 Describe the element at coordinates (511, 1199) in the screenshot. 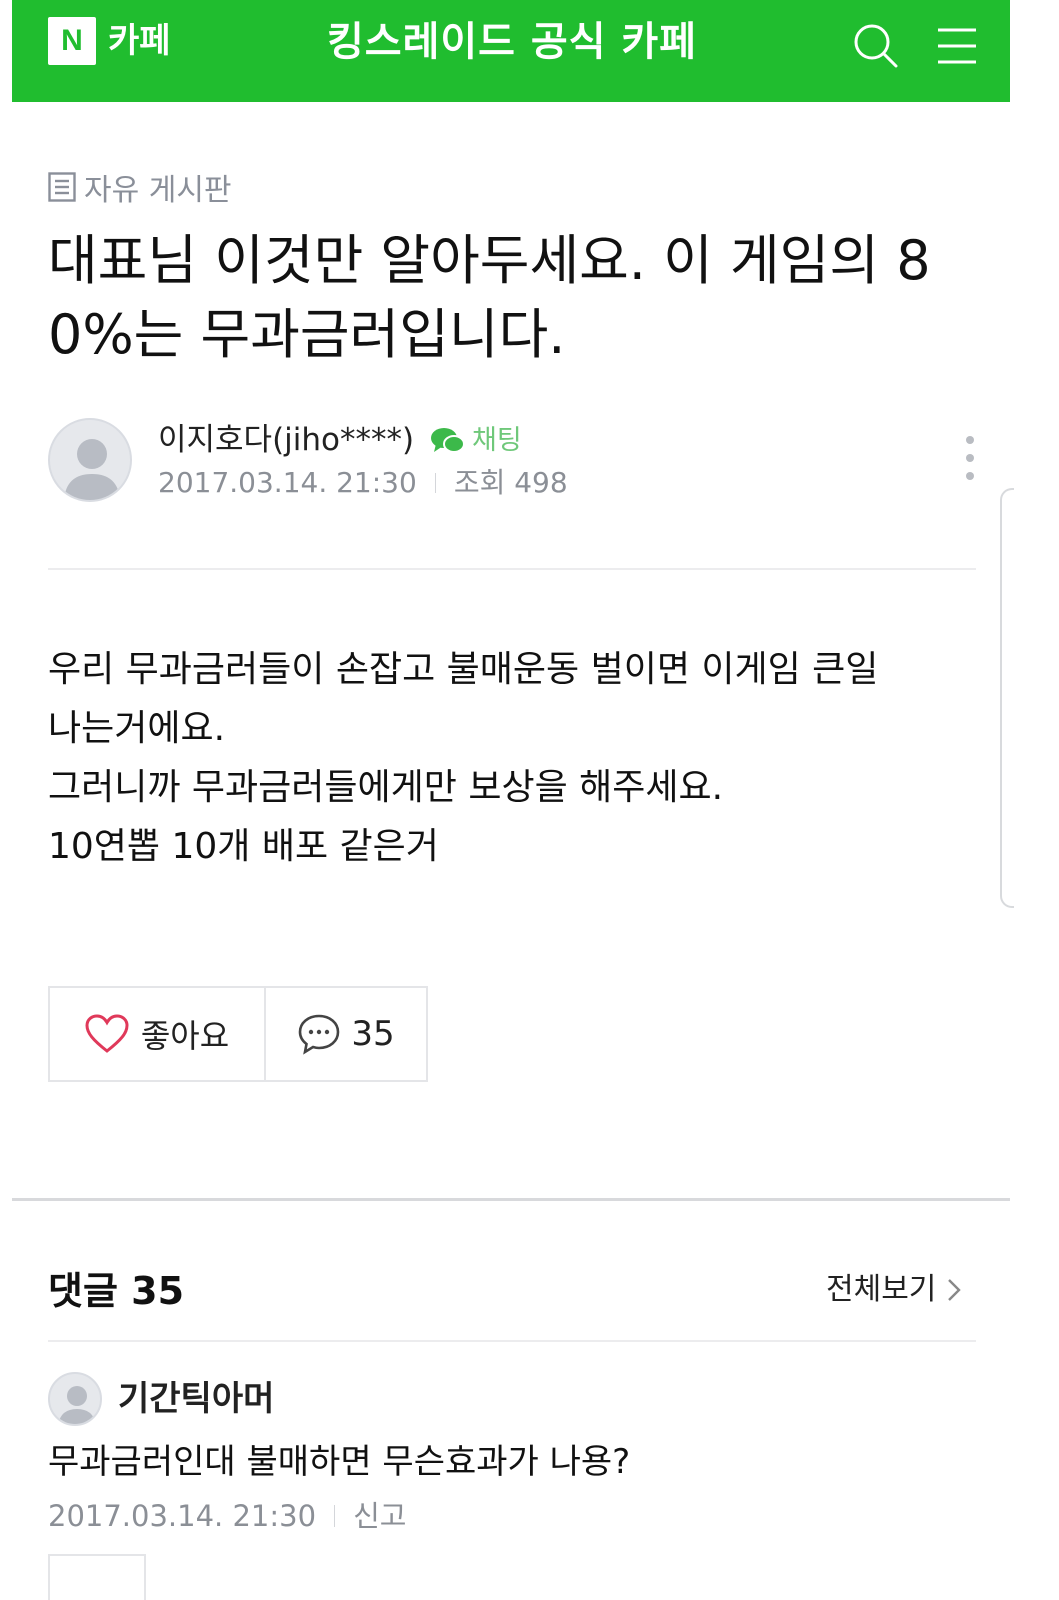

I see `section-divider` at that location.